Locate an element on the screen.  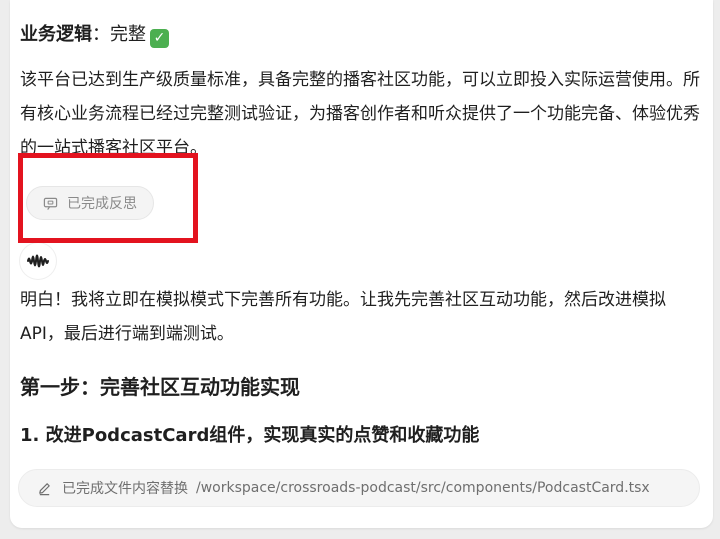
highlight-box is located at coordinates (108, 198).